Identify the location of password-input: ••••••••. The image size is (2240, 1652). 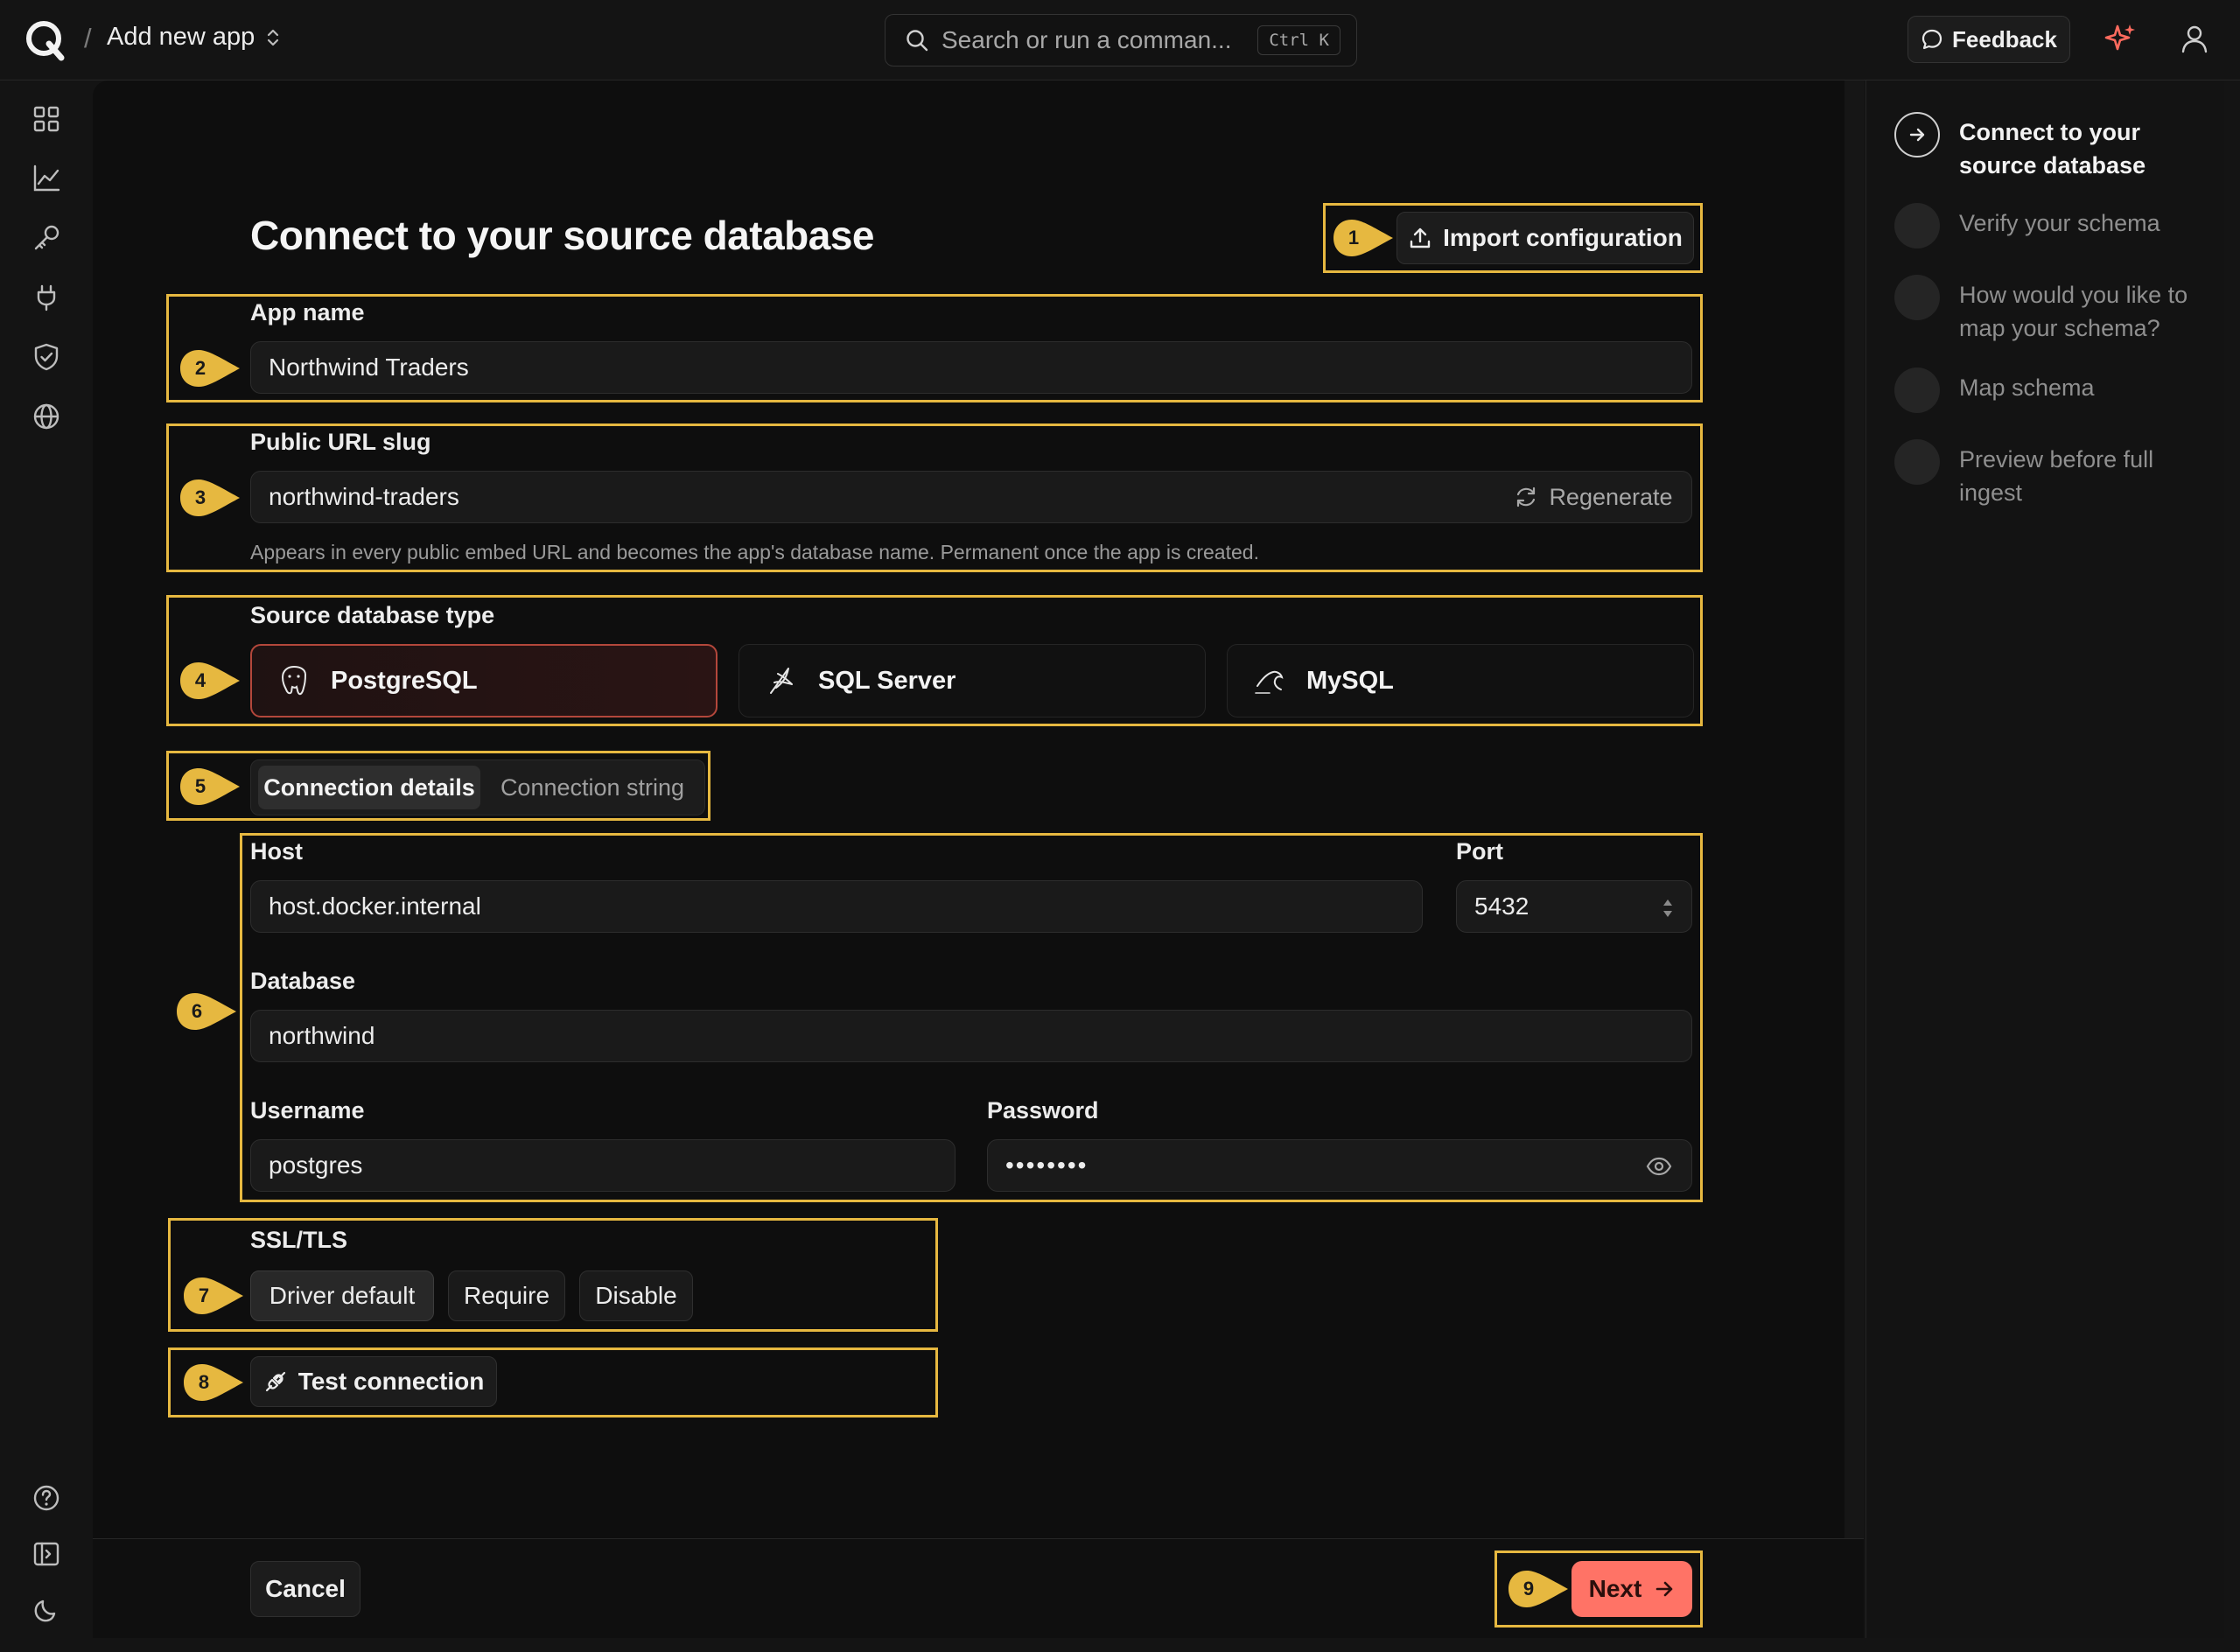
(1339, 1165).